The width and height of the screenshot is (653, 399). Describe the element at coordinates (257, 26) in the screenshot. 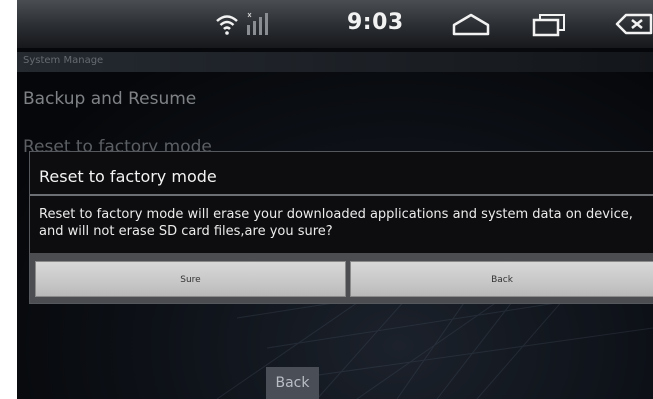

I see `signal-icon` at that location.